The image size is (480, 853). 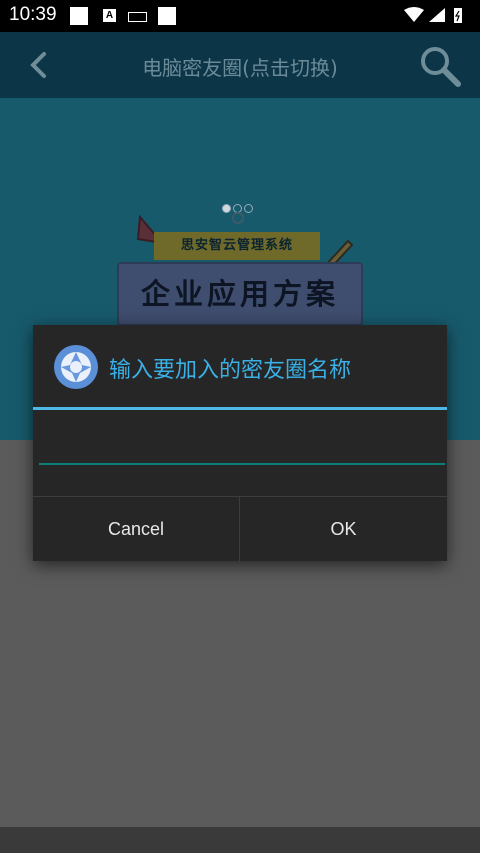 I want to click on dialog-button-row: Cancel OK, so click(x=240, y=529).